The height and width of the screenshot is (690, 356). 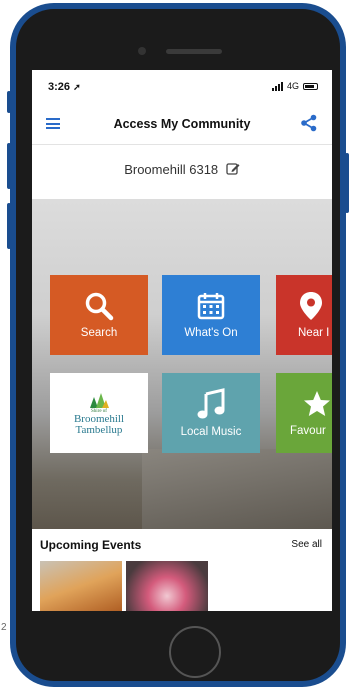 I want to click on shire-logo-tile: Shire of Broomehill Tambellup, so click(x=99, y=413).